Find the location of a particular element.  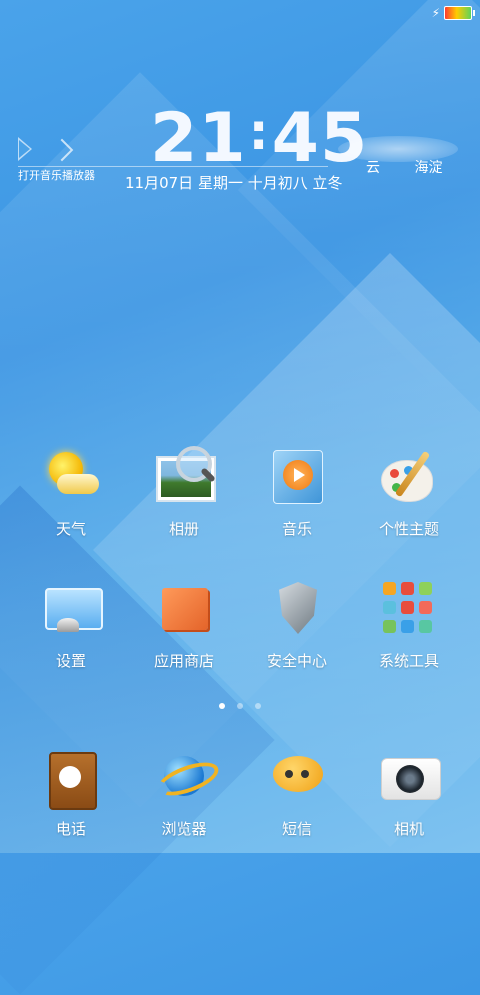

weather-icon is located at coordinates (71, 478).